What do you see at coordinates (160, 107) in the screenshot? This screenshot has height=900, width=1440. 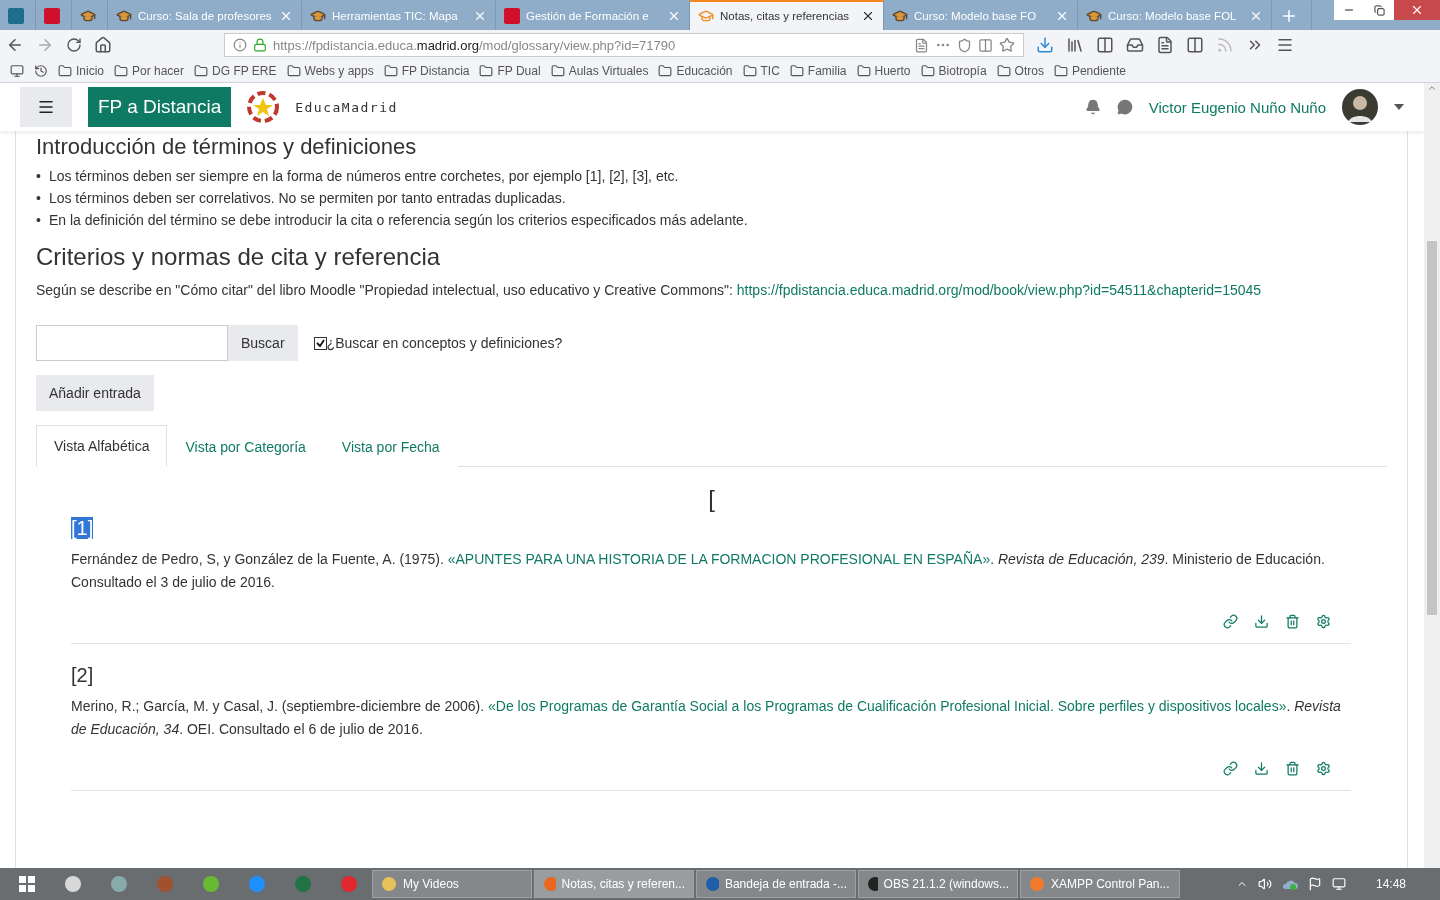 I see `brand-link: FP a Distancia` at bounding box center [160, 107].